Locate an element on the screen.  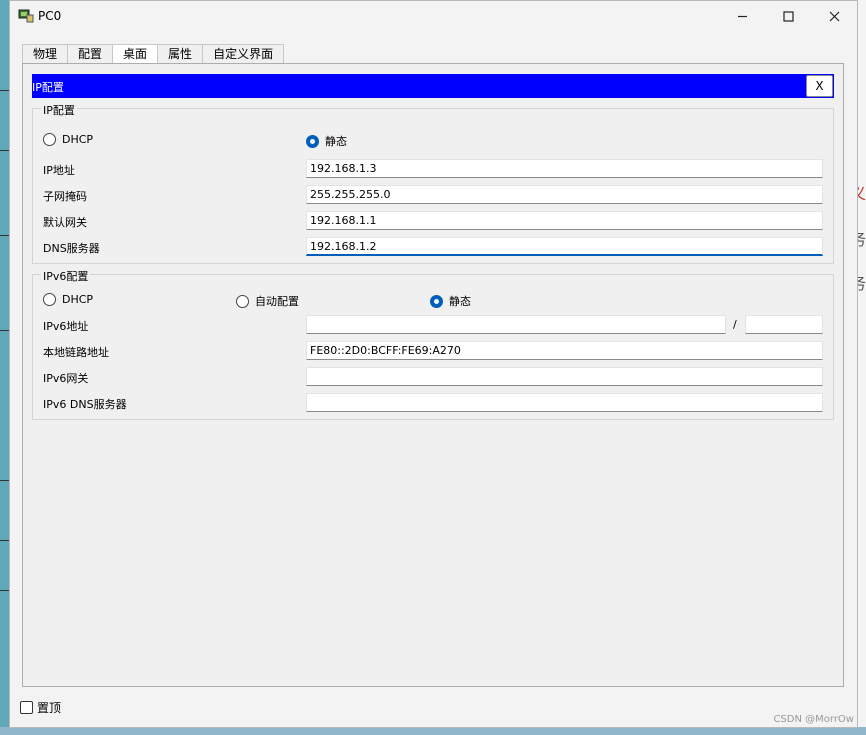
watermark: CSDN @MorrOw is located at coordinates (813, 719).